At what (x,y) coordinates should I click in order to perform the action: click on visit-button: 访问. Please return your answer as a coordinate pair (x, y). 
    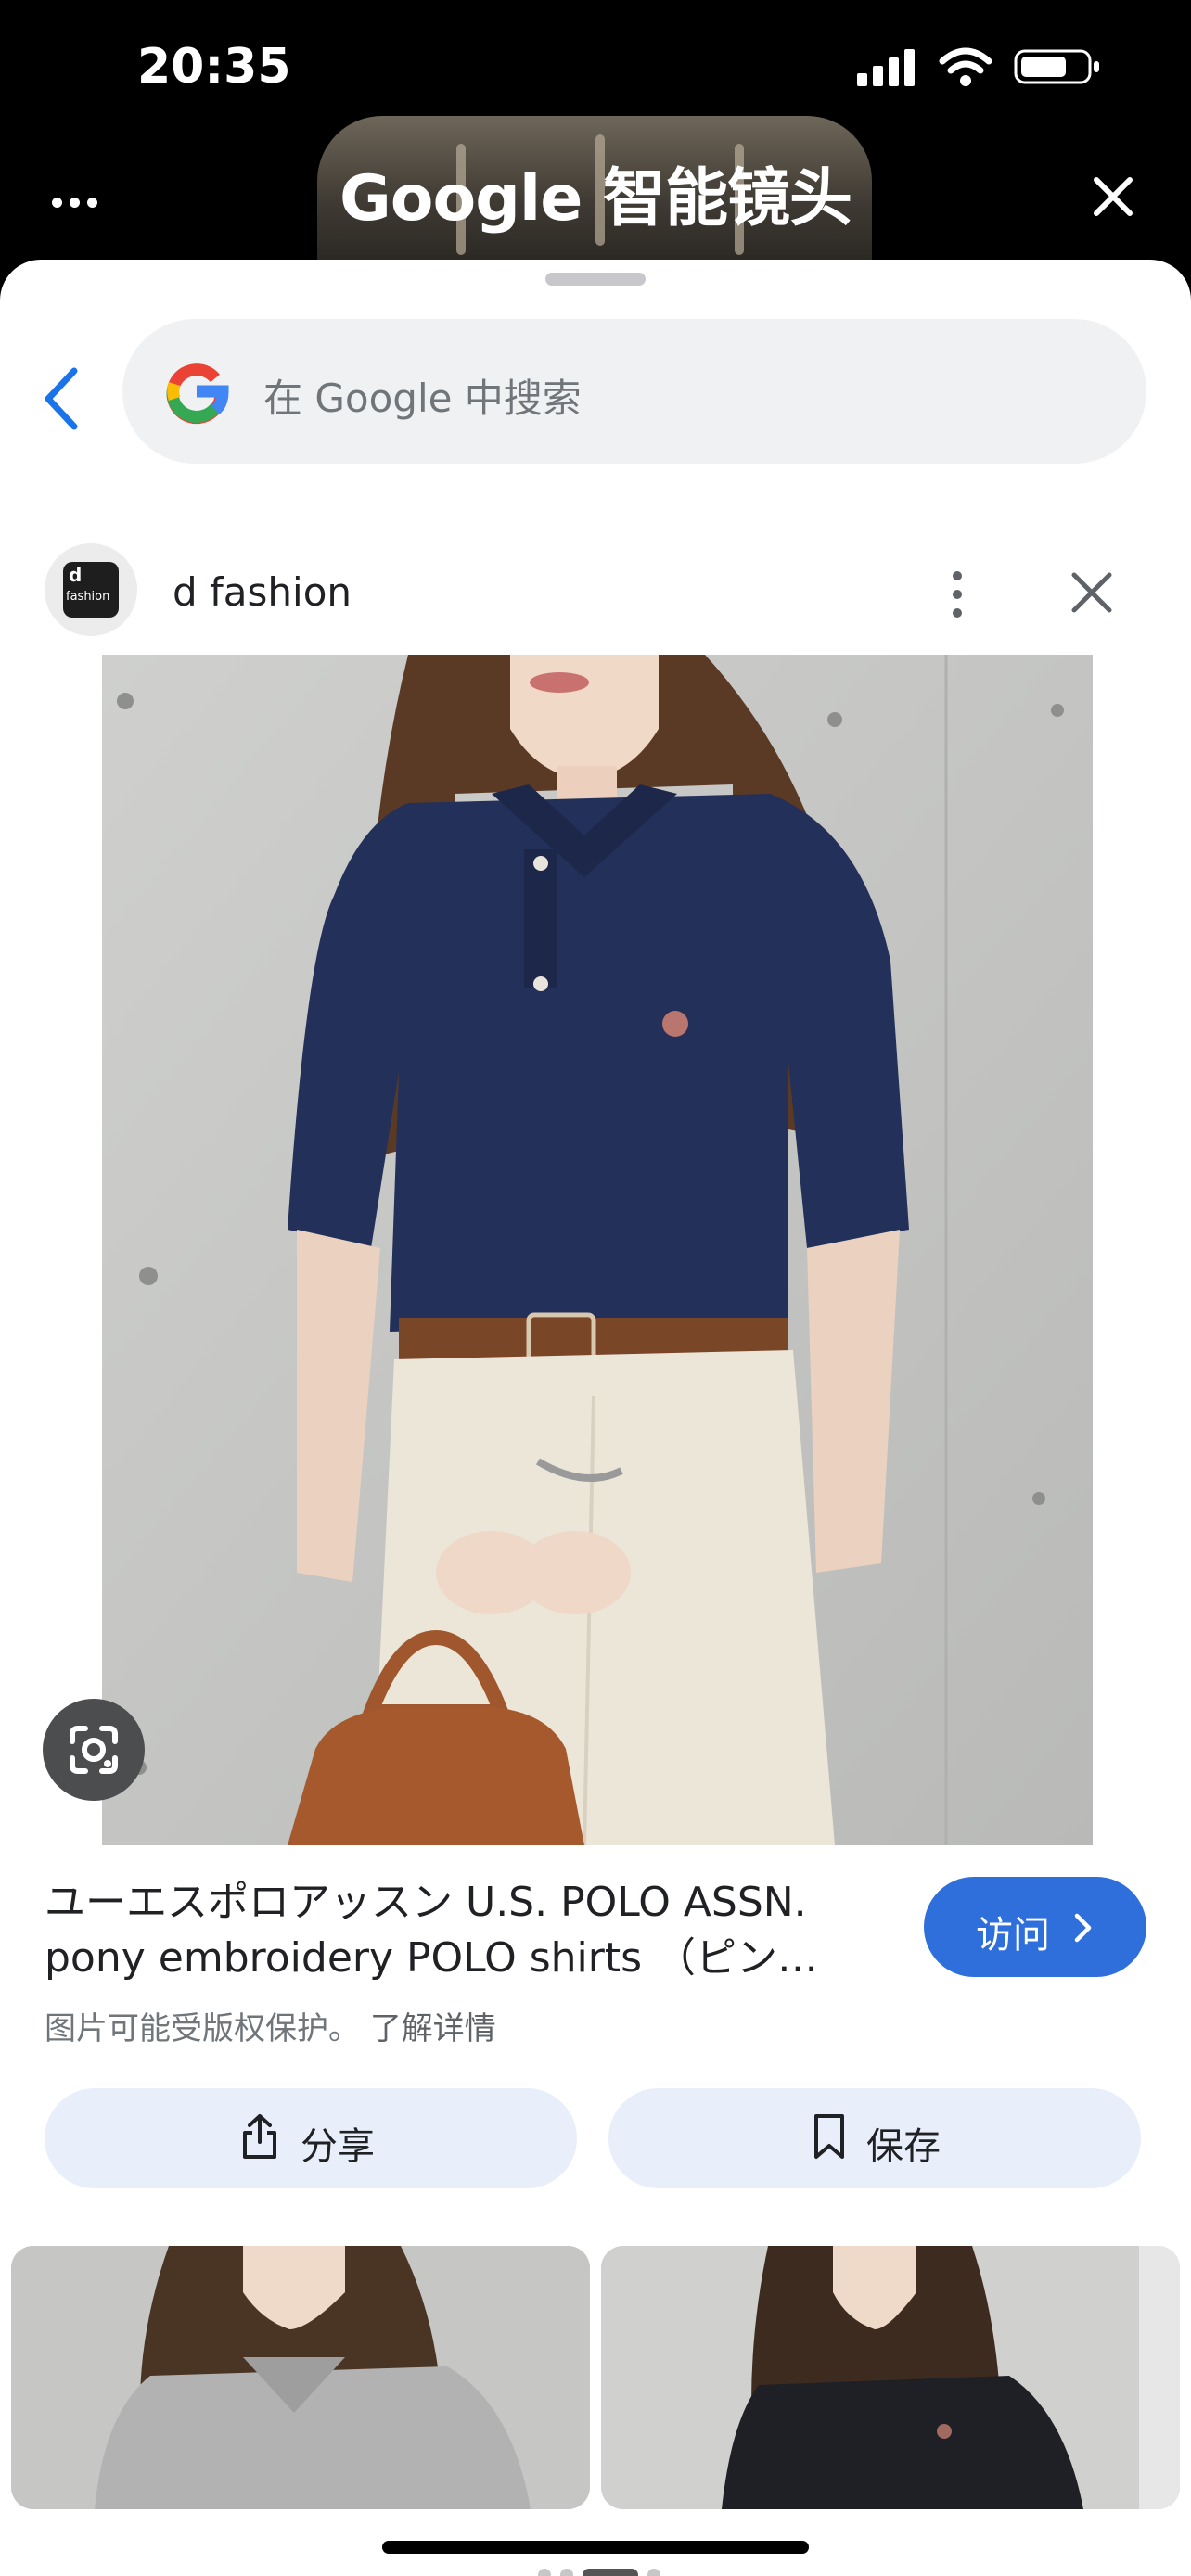
    Looking at the image, I should click on (1035, 1927).